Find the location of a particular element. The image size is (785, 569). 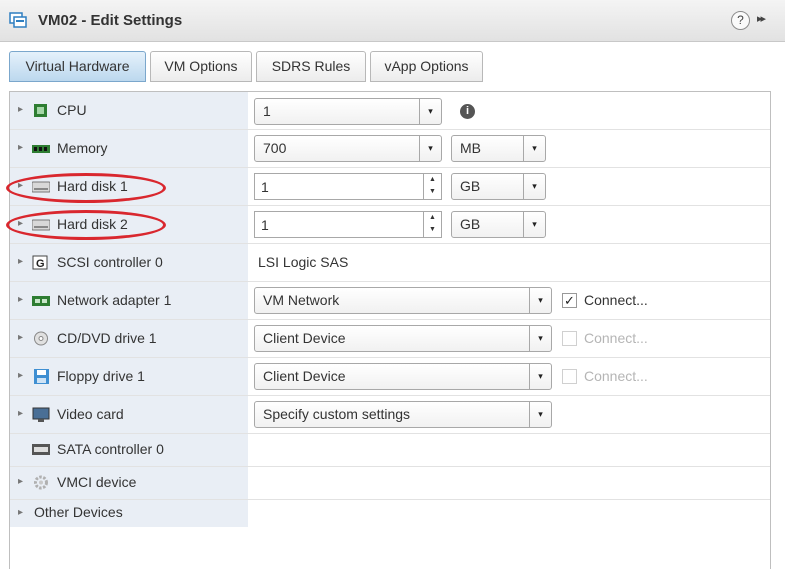

cpu-count-dropdown: 1 ▾ is located at coordinates (348, 111).